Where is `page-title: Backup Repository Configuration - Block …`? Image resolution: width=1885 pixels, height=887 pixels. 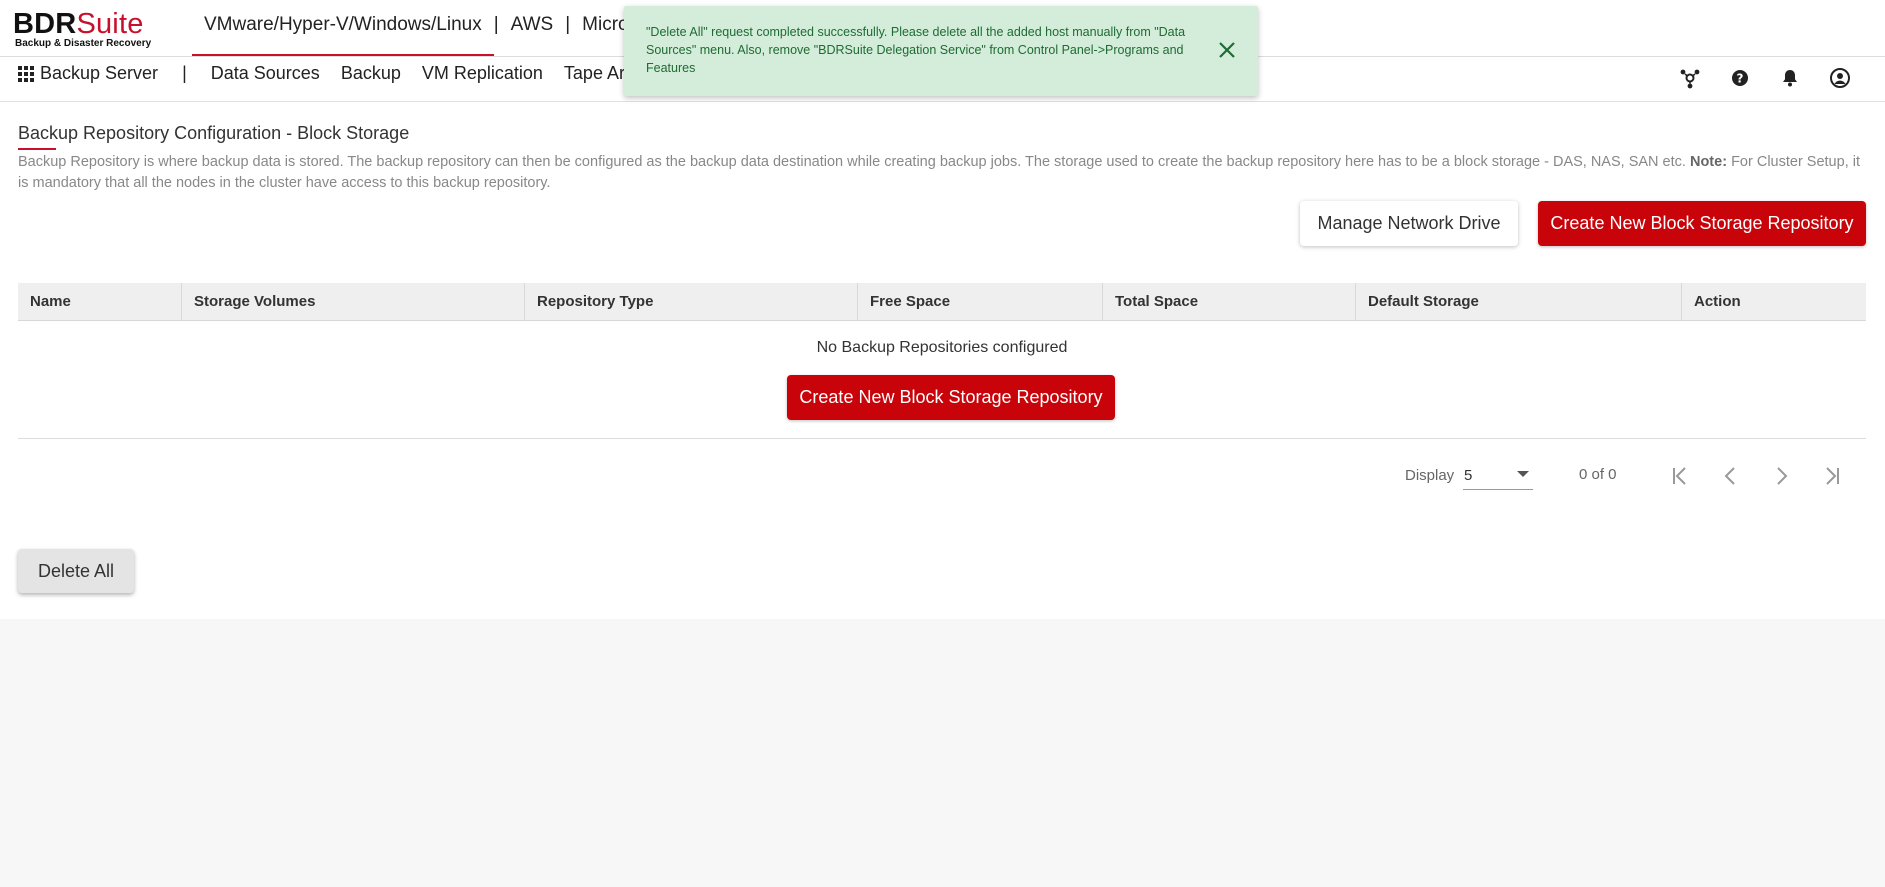
page-title: Backup Repository Configuration - Block … is located at coordinates (214, 133).